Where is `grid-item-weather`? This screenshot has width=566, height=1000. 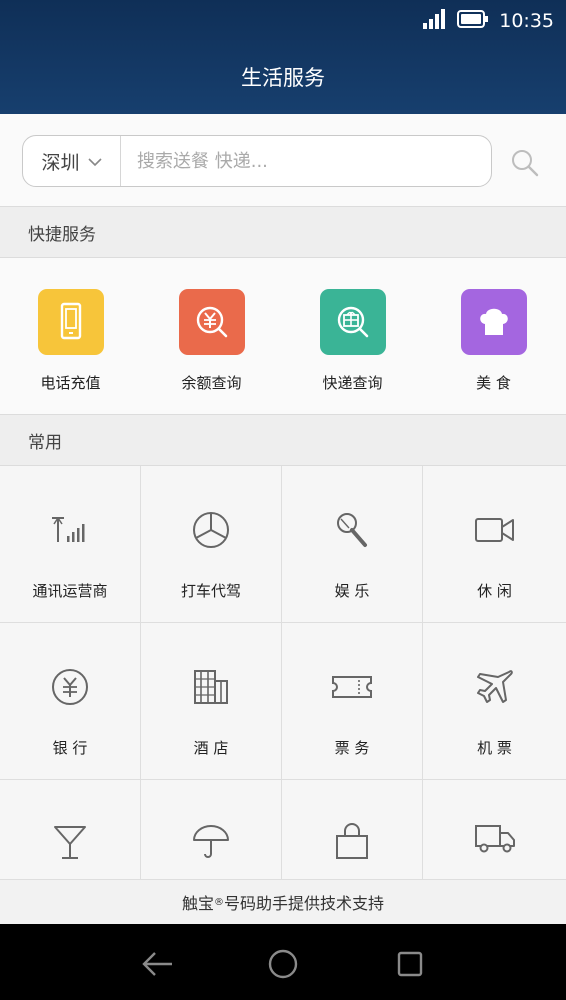
grid-item-weather is located at coordinates (211, 830).